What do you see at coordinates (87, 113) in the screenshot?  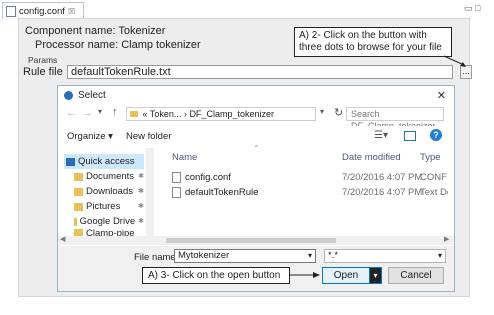 I see `forward-icon: →` at bounding box center [87, 113].